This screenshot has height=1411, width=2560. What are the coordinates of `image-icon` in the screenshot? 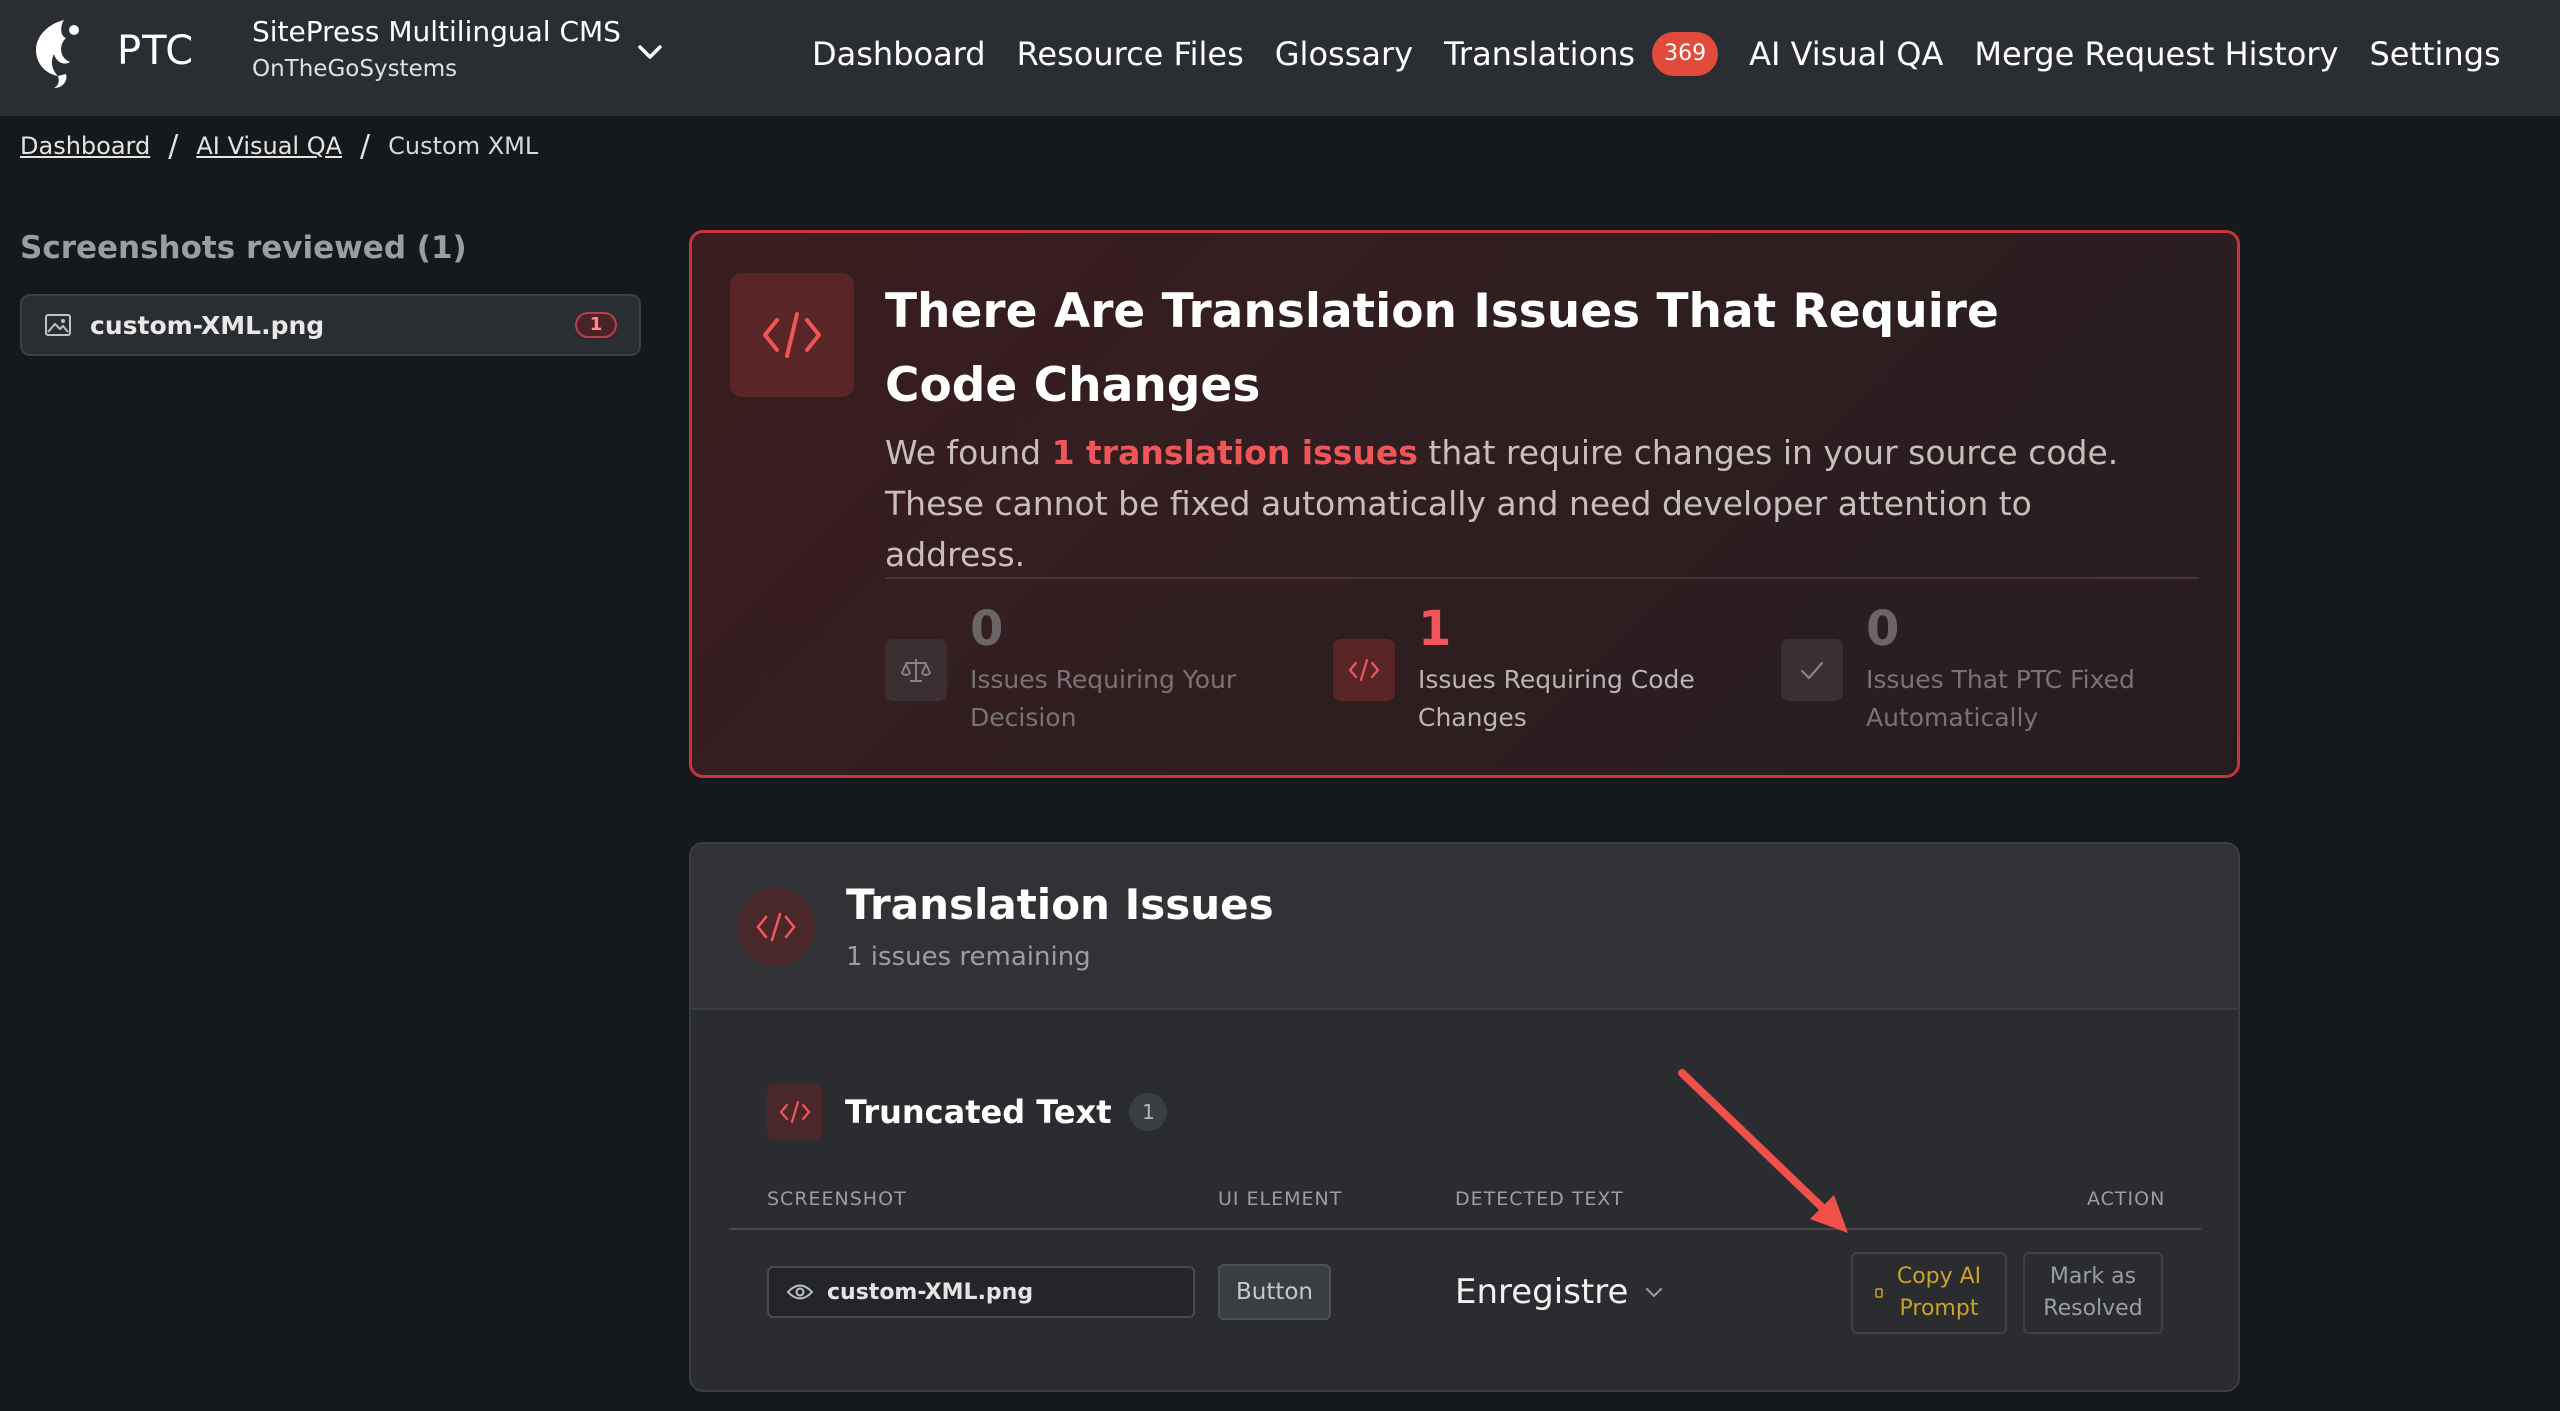 It's located at (58, 325).